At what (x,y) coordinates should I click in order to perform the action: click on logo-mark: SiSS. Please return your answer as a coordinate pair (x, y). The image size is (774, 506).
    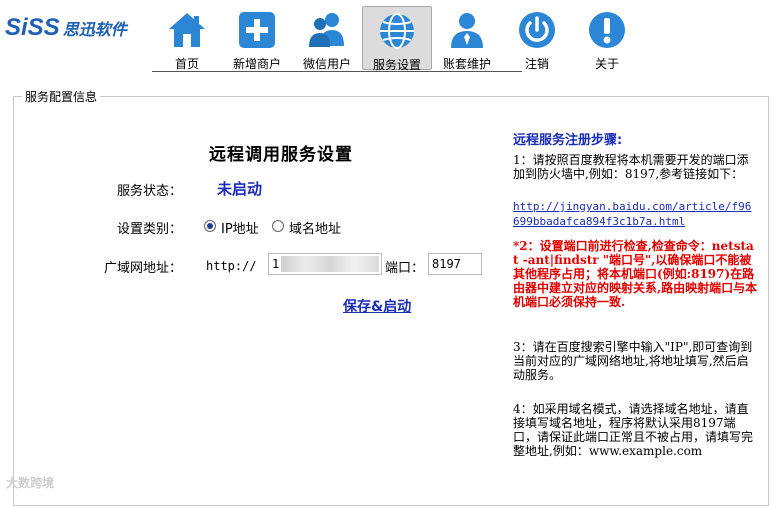
    Looking at the image, I should click on (32, 27).